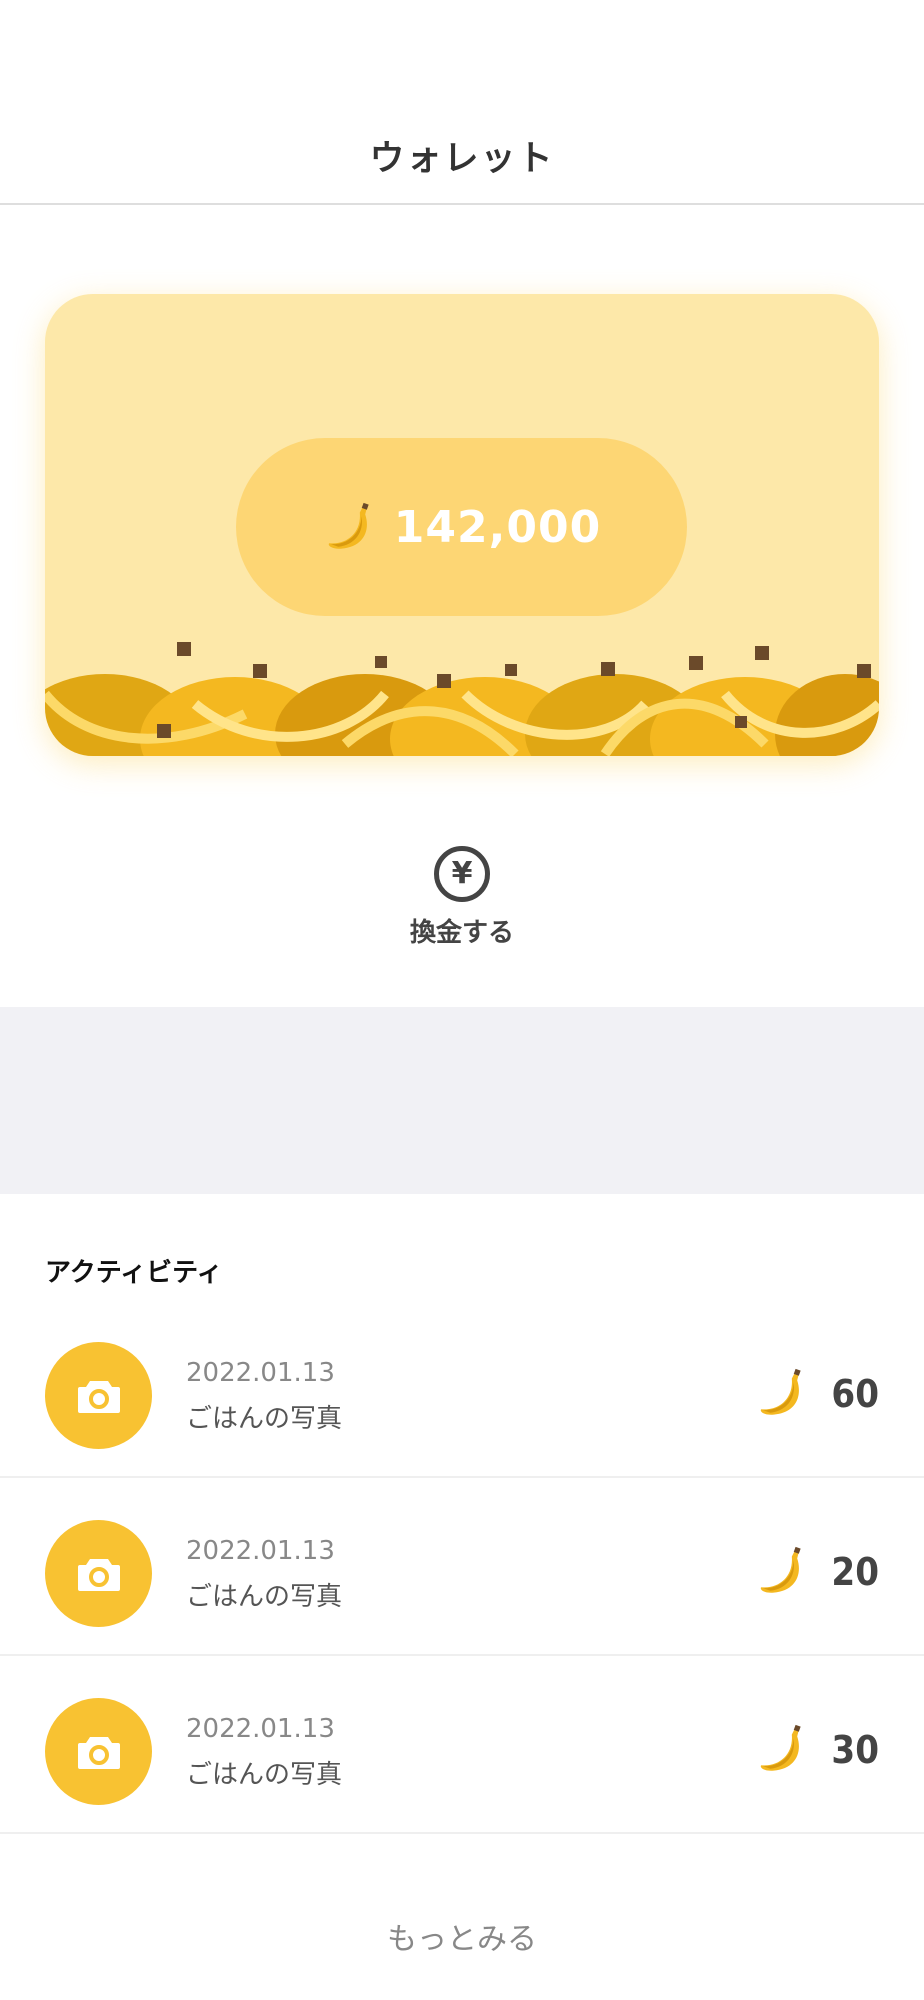 The width and height of the screenshot is (924, 2000). Describe the element at coordinates (462, 1936) in the screenshot. I see `see-more-link: もっとみる` at that location.